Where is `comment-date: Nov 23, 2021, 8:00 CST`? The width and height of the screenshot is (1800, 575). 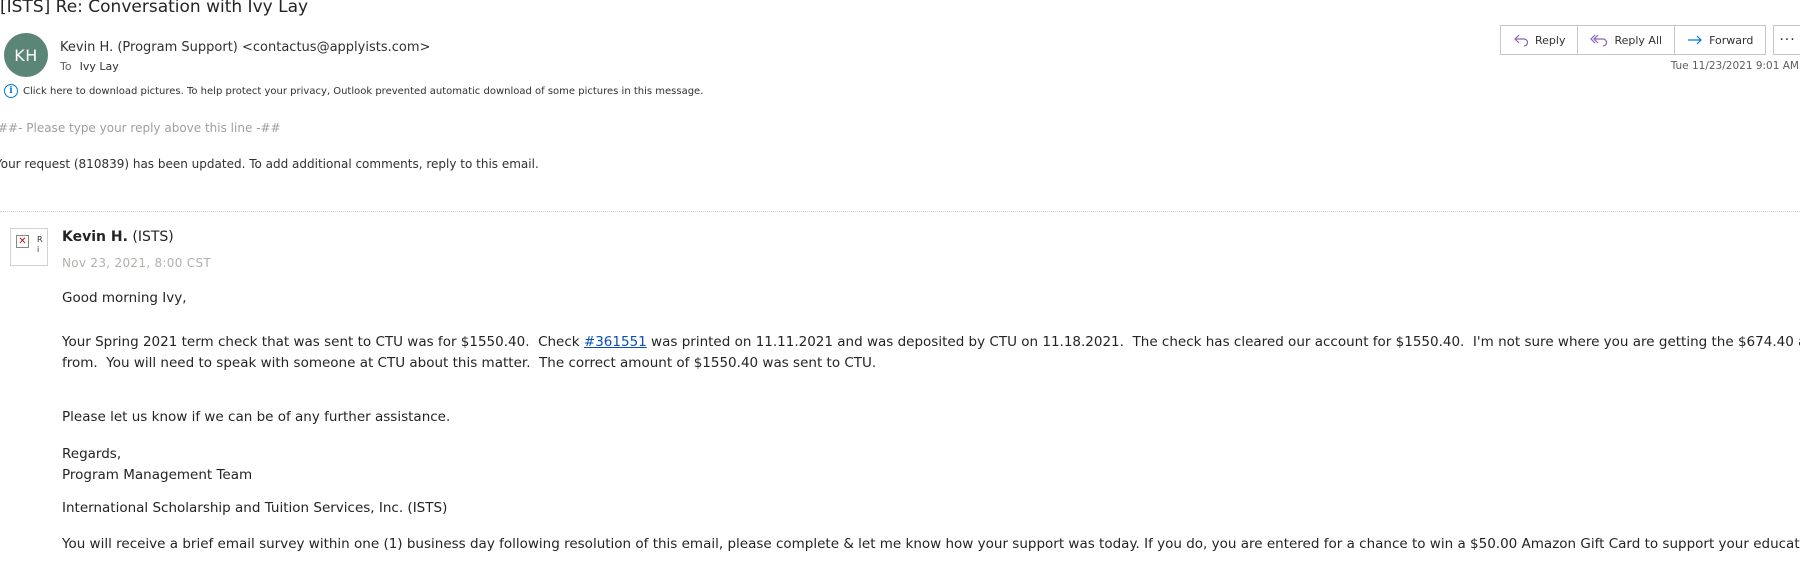
comment-date: Nov 23, 2021, 8:00 CST is located at coordinates (136, 263).